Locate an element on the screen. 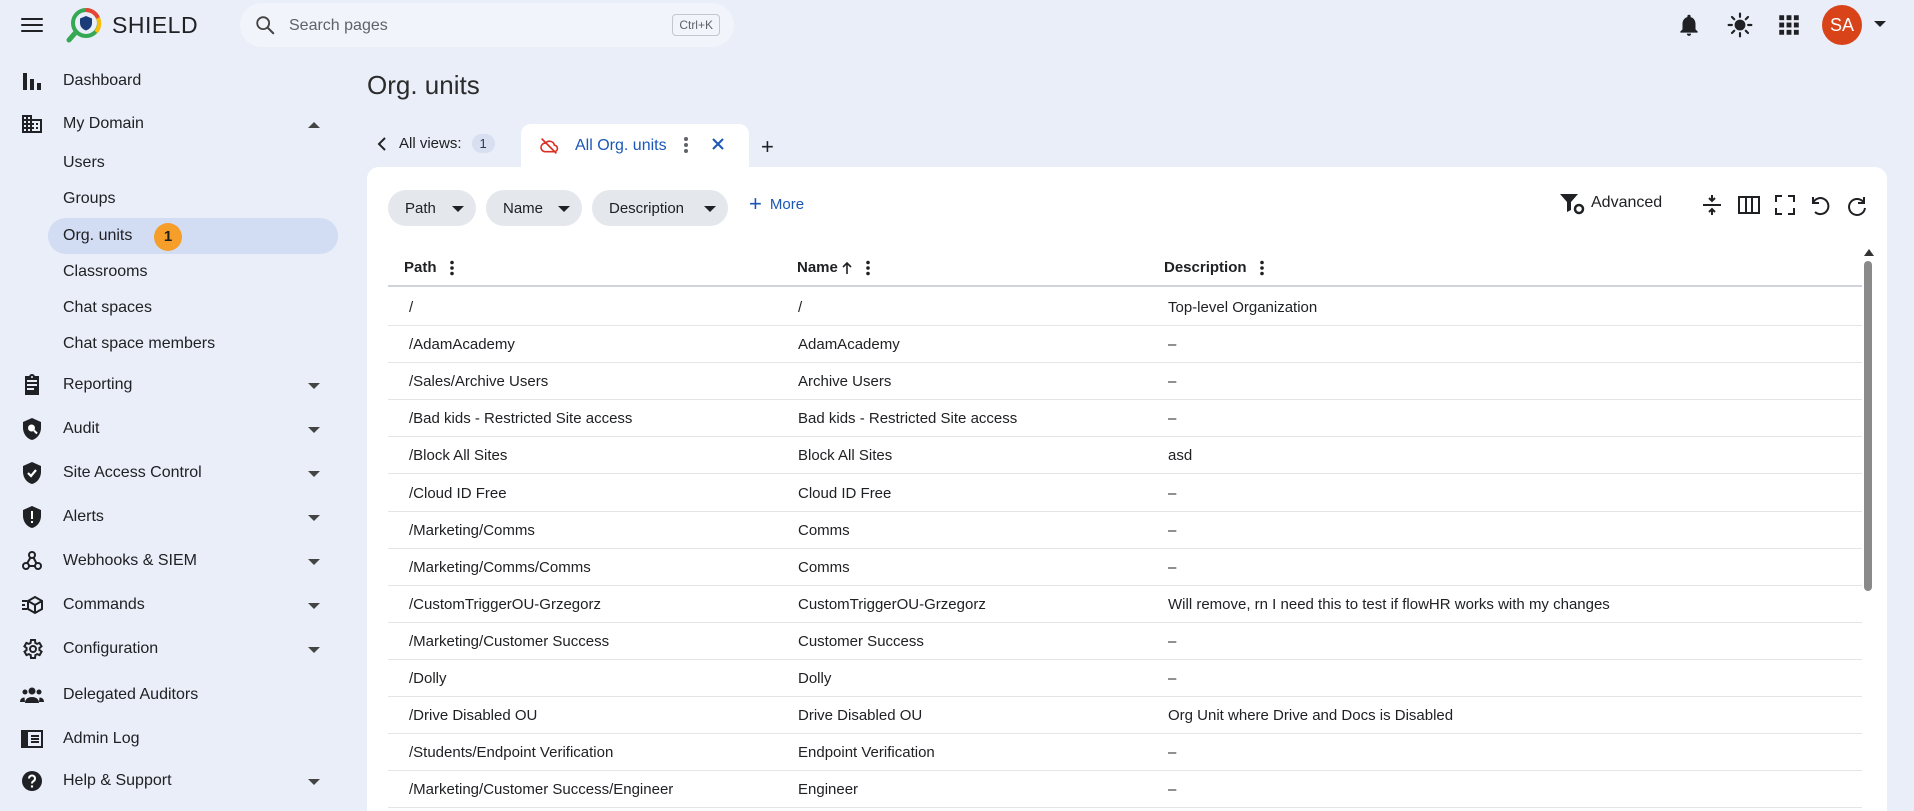 This screenshot has width=1914, height=811. sidebar-item-admin-log: Admin Log is located at coordinates (172, 739).